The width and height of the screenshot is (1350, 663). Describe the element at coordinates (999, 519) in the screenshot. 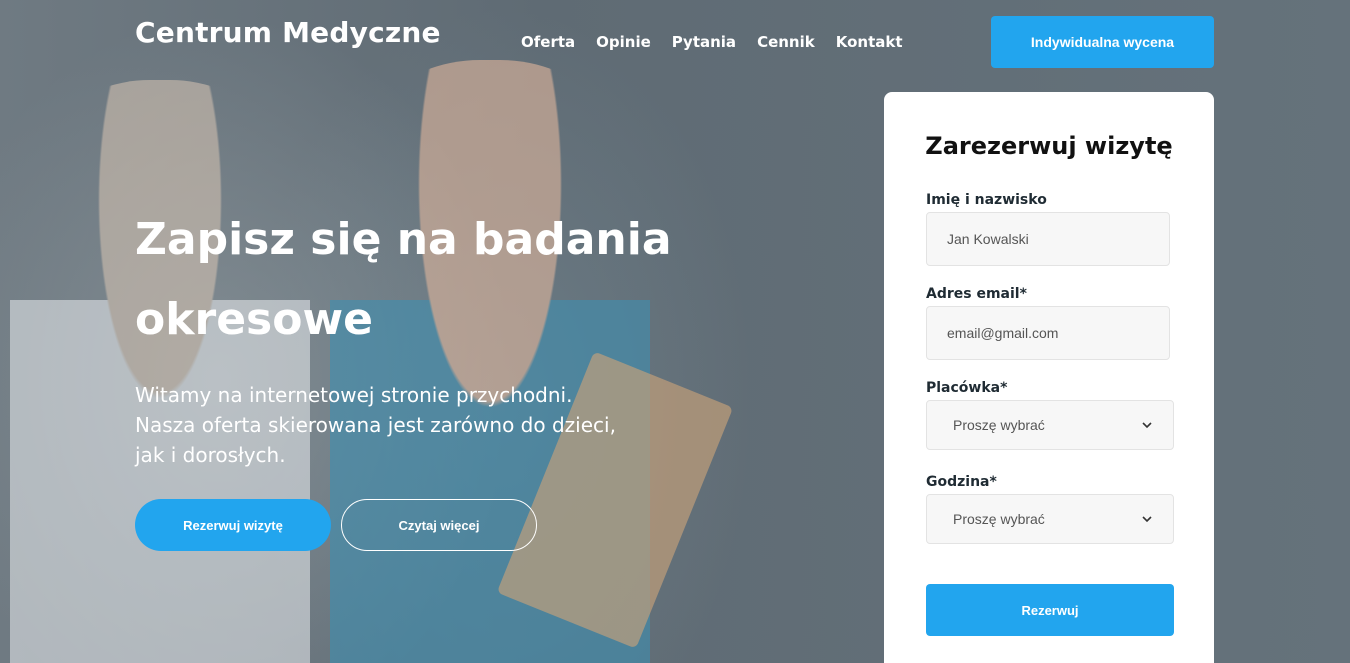

I see `time-select-value: Proszę wybrać` at that location.